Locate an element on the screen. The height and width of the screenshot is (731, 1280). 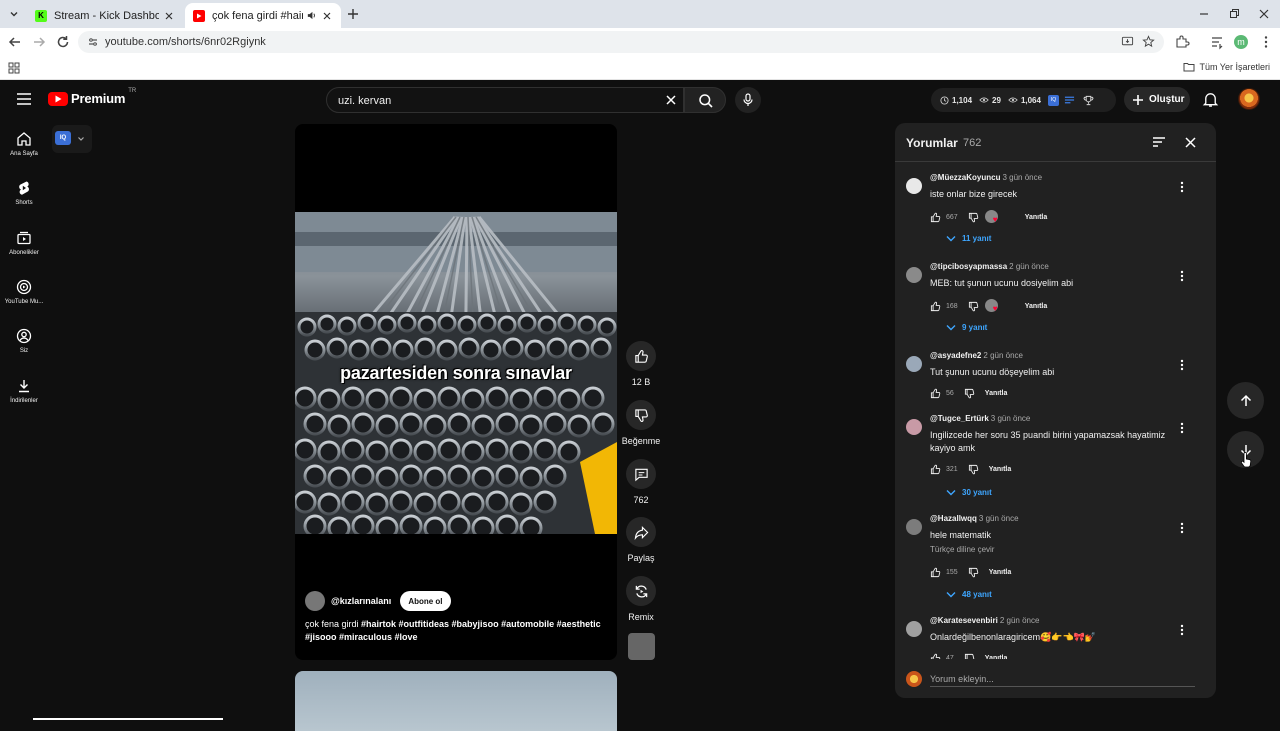
sidebar-item-you: Siz is located at coordinates (24, 341).